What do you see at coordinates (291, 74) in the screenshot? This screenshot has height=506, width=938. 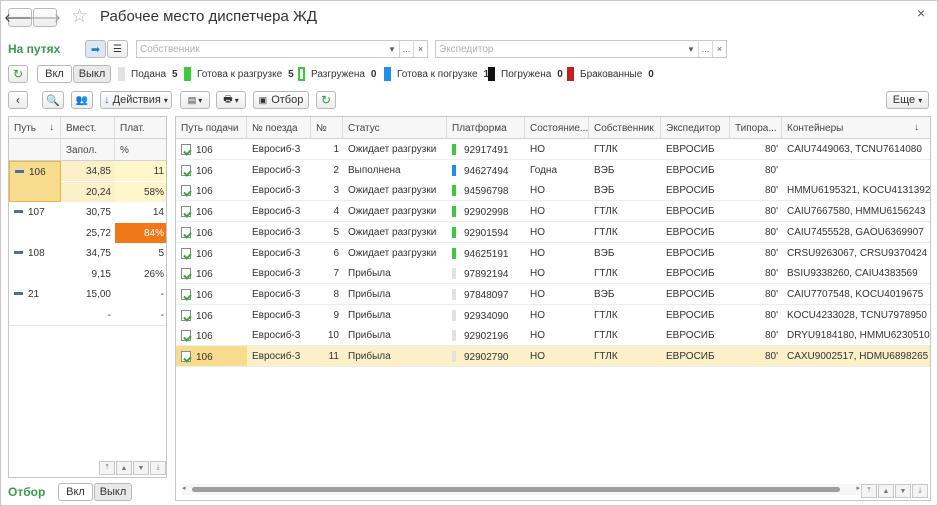 I see `legend-count: 5` at bounding box center [291, 74].